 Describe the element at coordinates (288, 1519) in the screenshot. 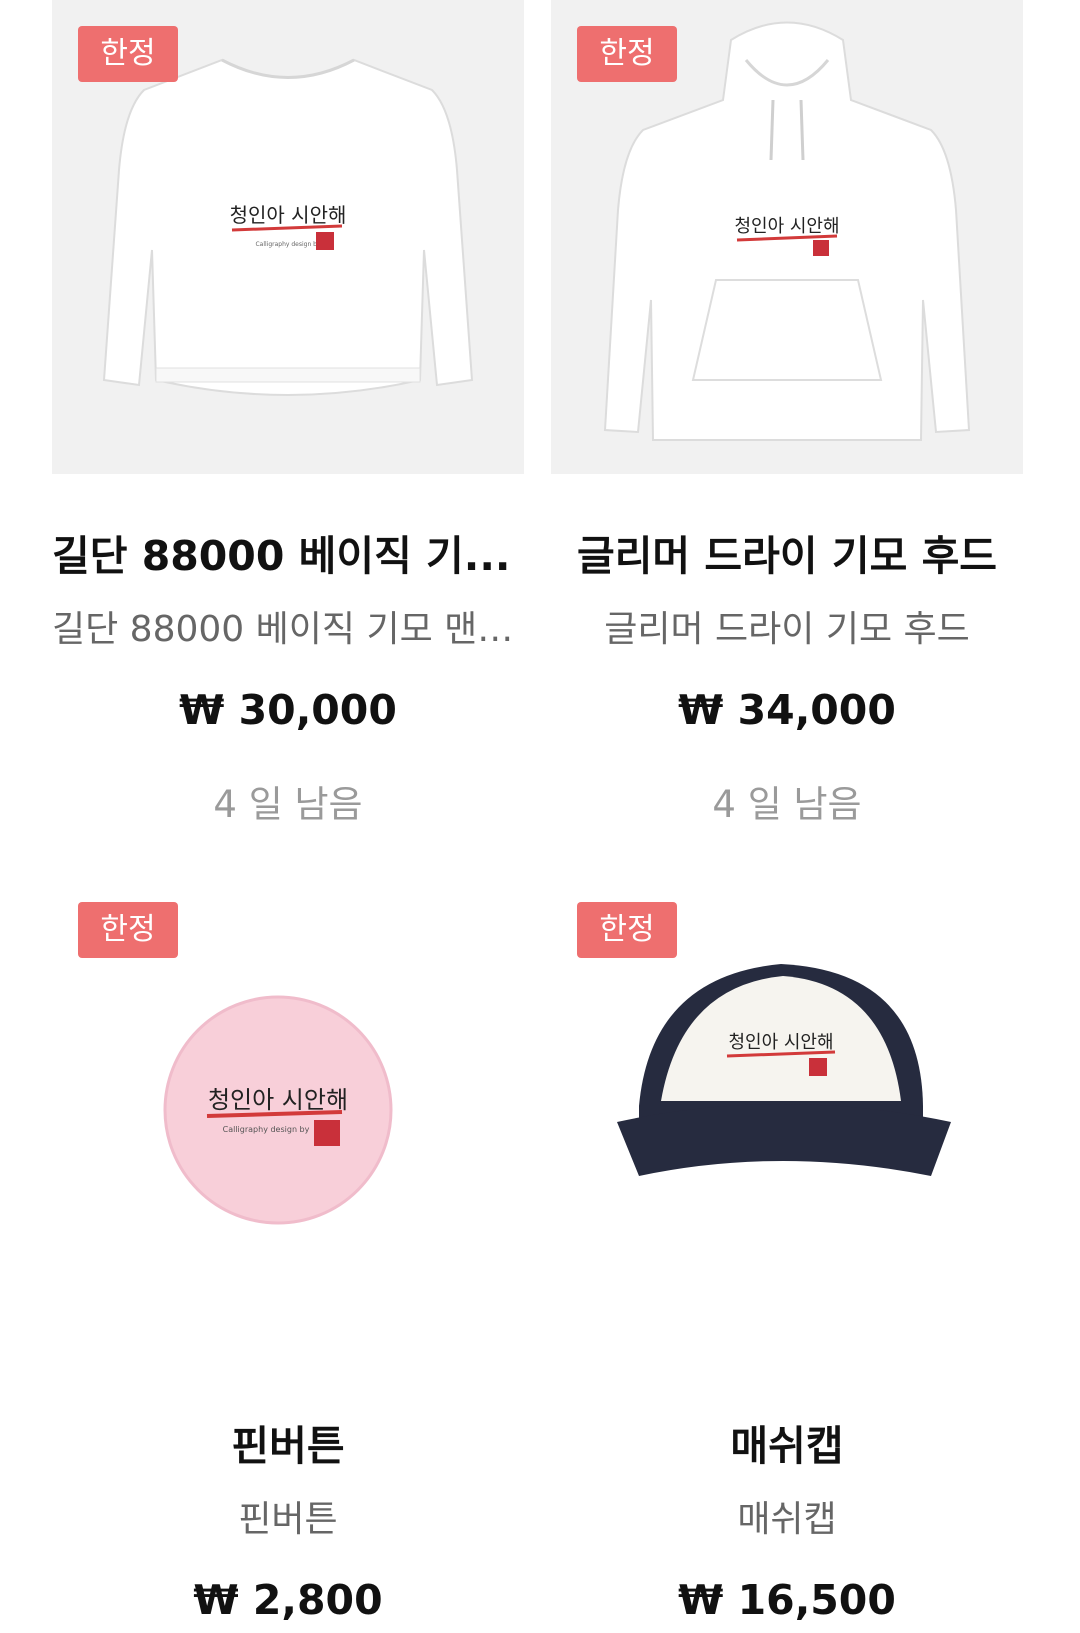

I see `product-subtitle: 핀버튼` at that location.